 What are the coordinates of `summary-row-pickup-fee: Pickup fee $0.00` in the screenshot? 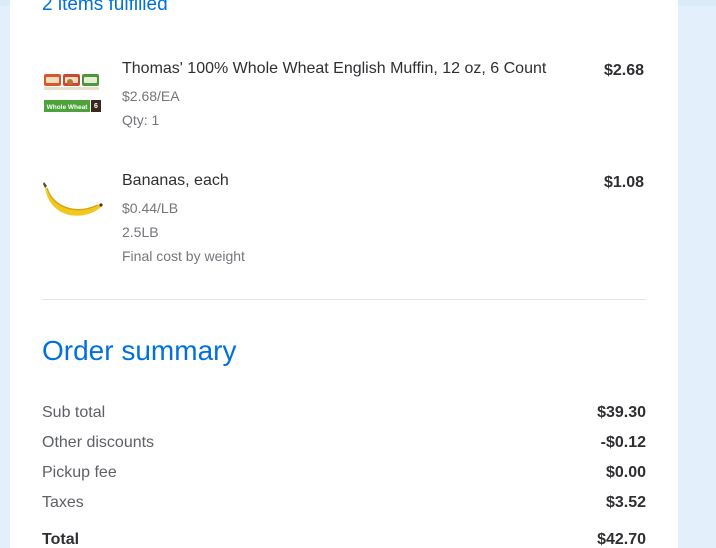 It's located at (344, 473).